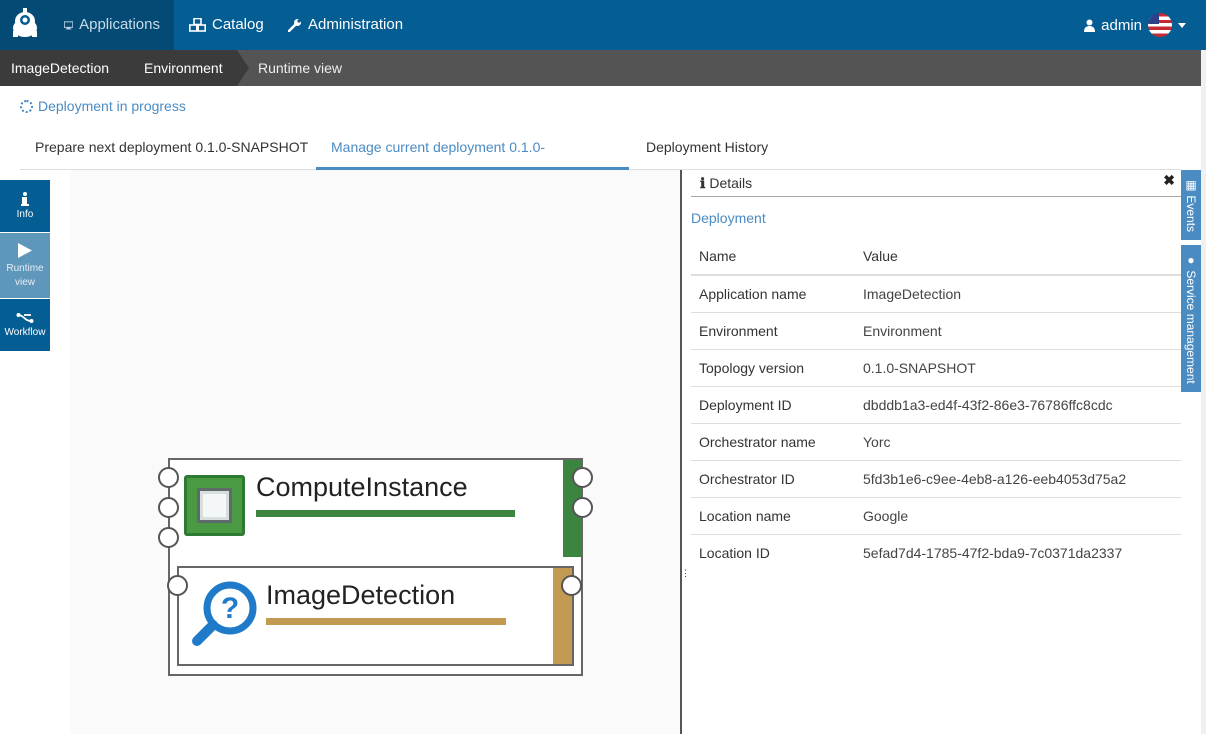 This screenshot has height=734, width=1206. What do you see at coordinates (25, 250) in the screenshot?
I see `play-icon` at bounding box center [25, 250].